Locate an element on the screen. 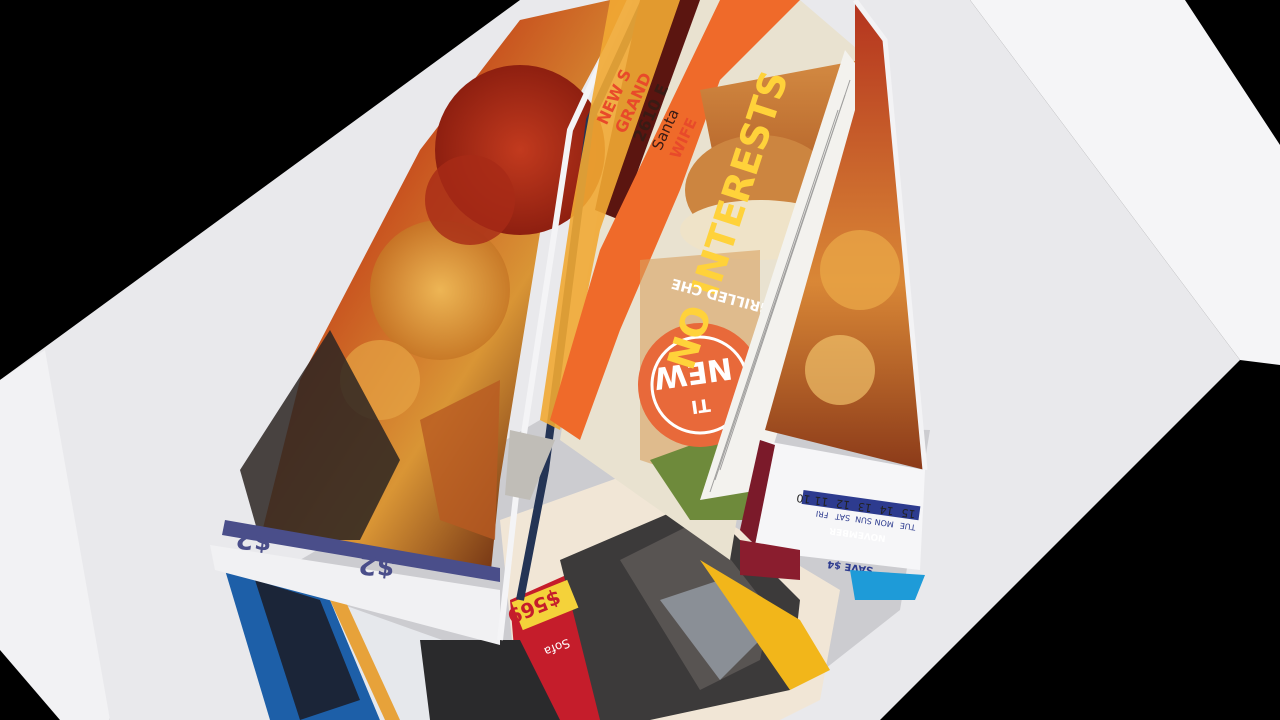  svg-text: FRI is located at coordinates (822, 514).